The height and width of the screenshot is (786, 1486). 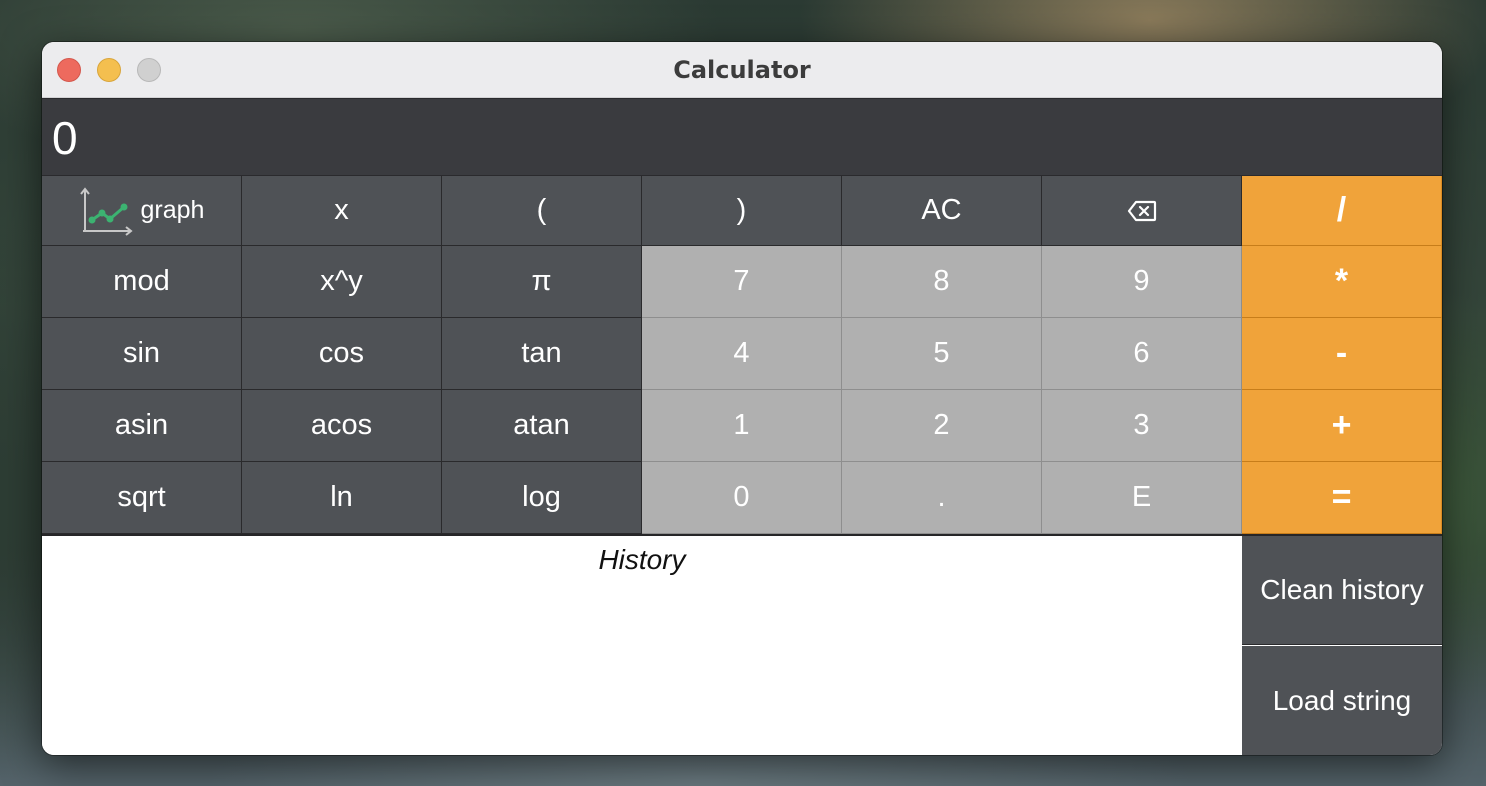 What do you see at coordinates (742, 282) in the screenshot?
I see `digit-7-button: 7` at bounding box center [742, 282].